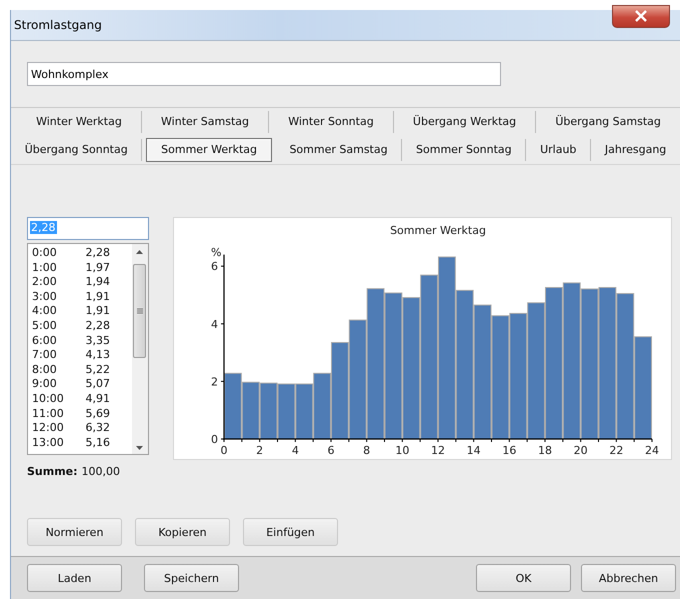 This screenshot has height=599, width=680. Describe the element at coordinates (45, 341) in the screenshot. I see `hour-label: 6:00` at that location.